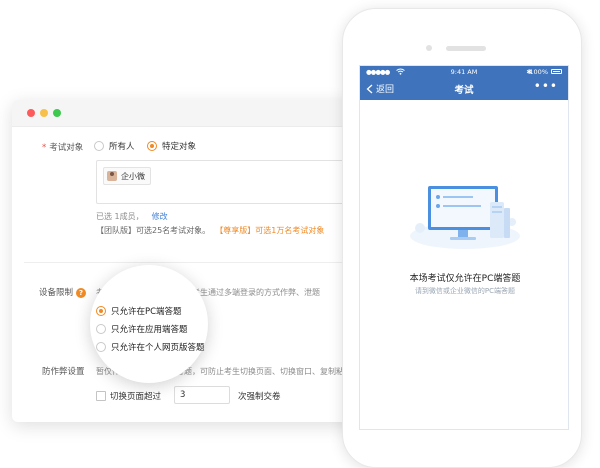 This screenshot has width=600, height=468. I want to click on battery-icon, so click(556, 71).